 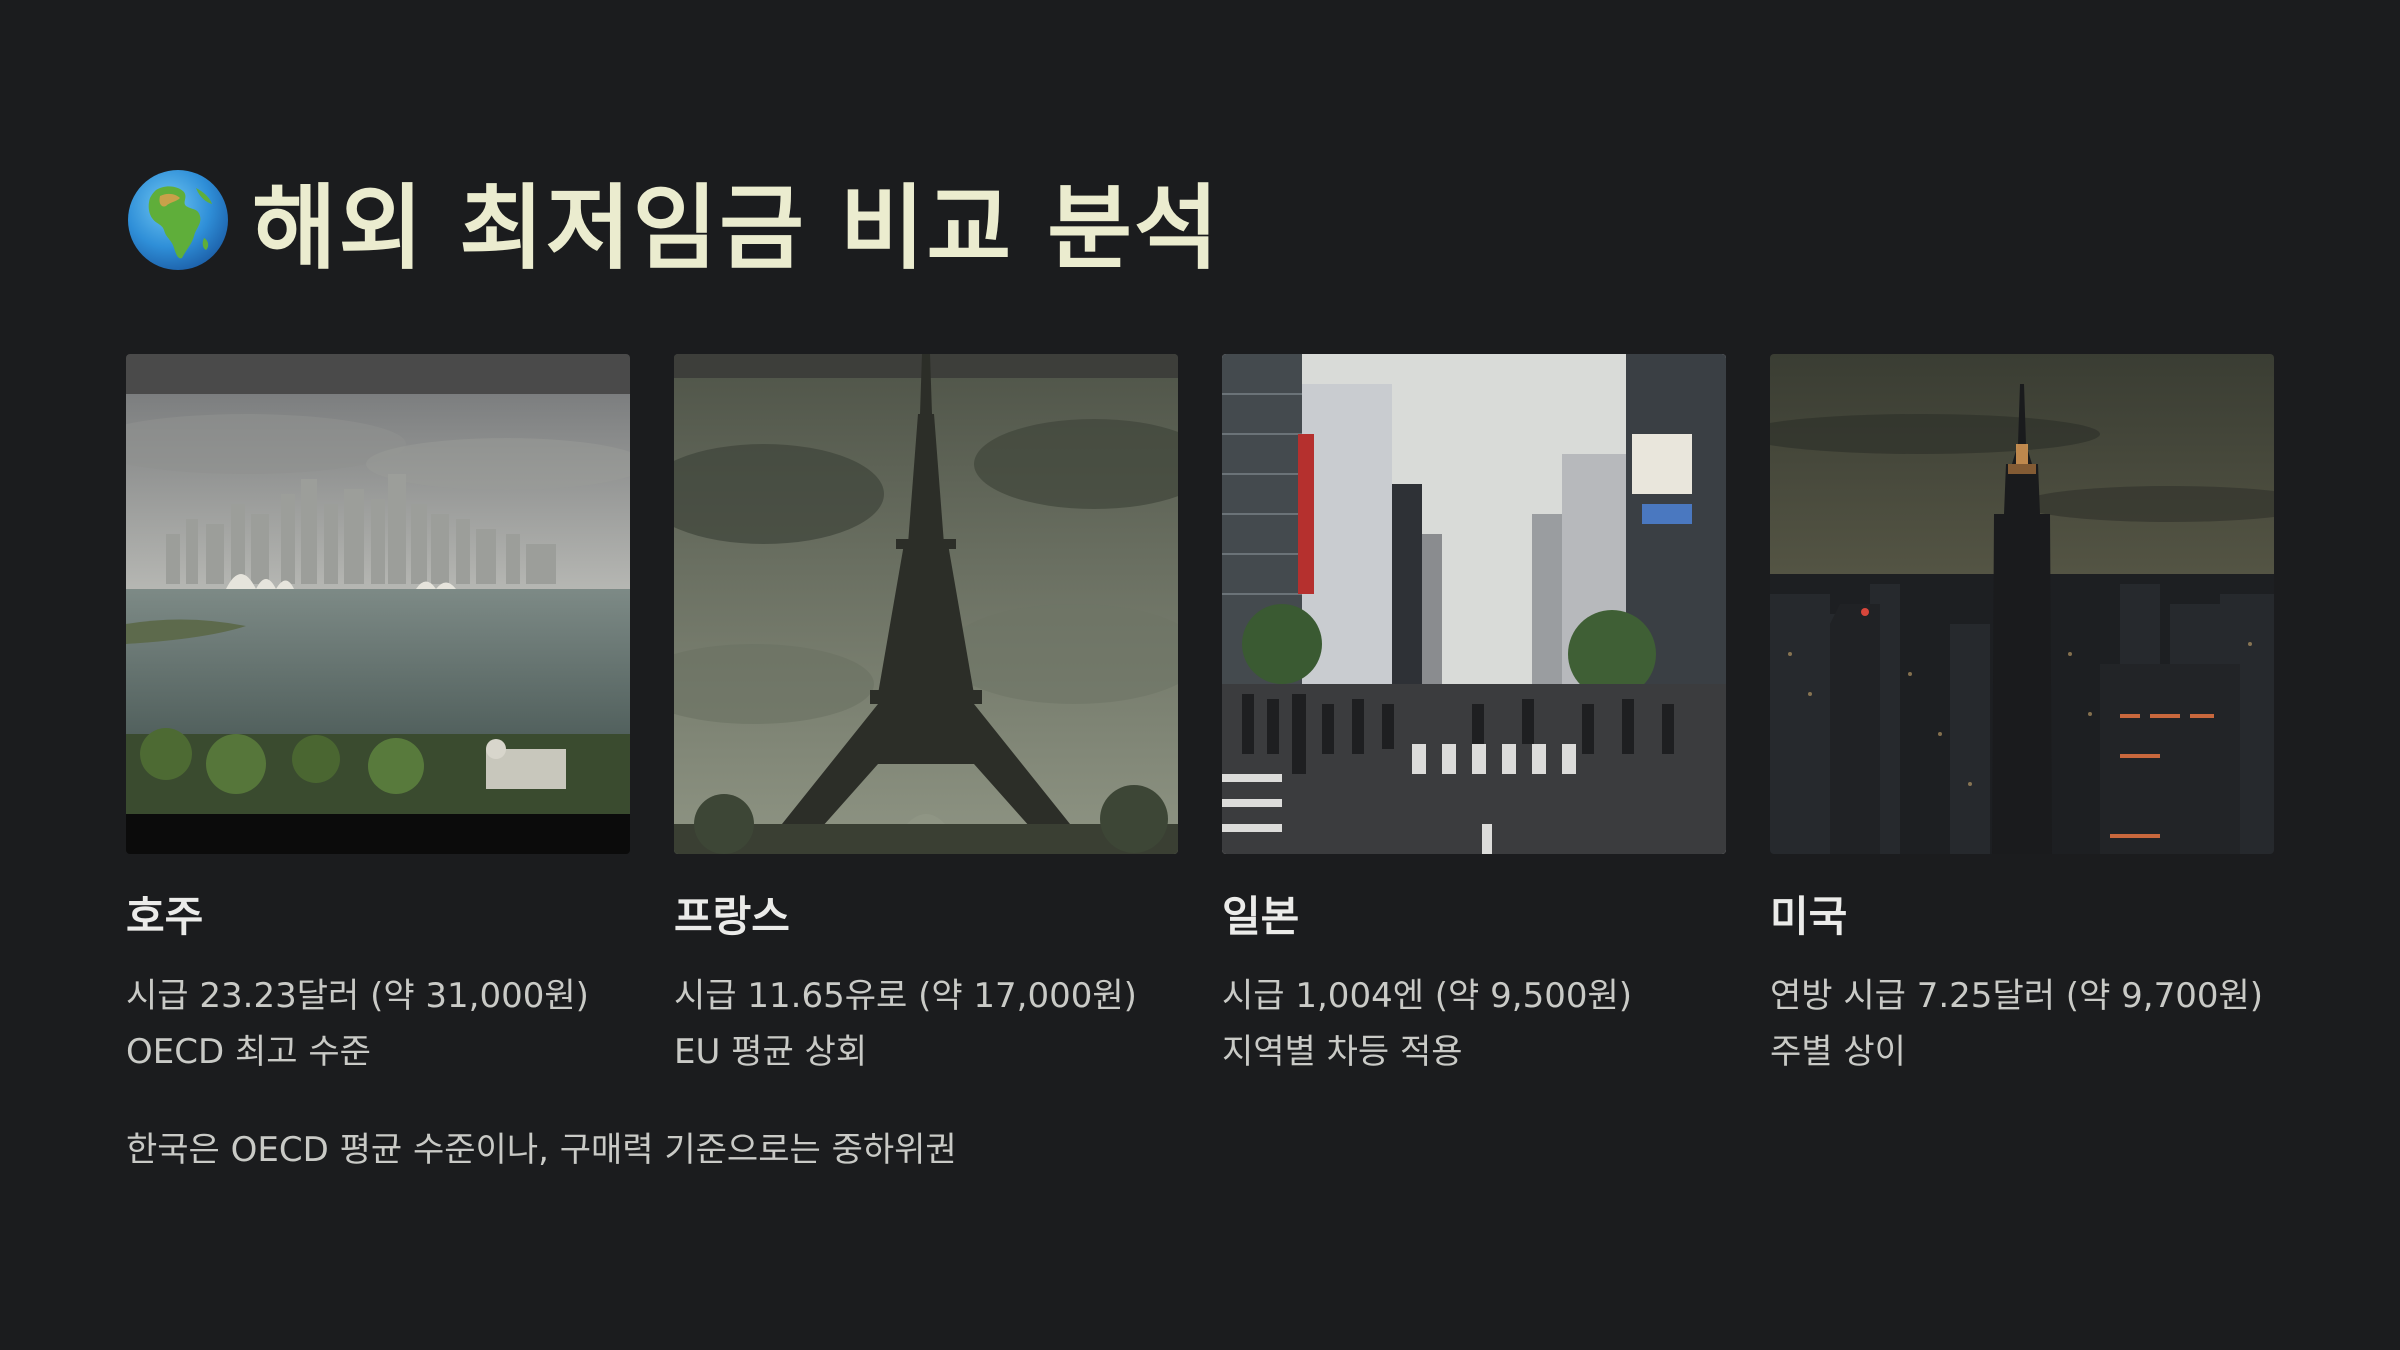 What do you see at coordinates (926, 604) in the screenshot?
I see `eiffel-tower-photo` at bounding box center [926, 604].